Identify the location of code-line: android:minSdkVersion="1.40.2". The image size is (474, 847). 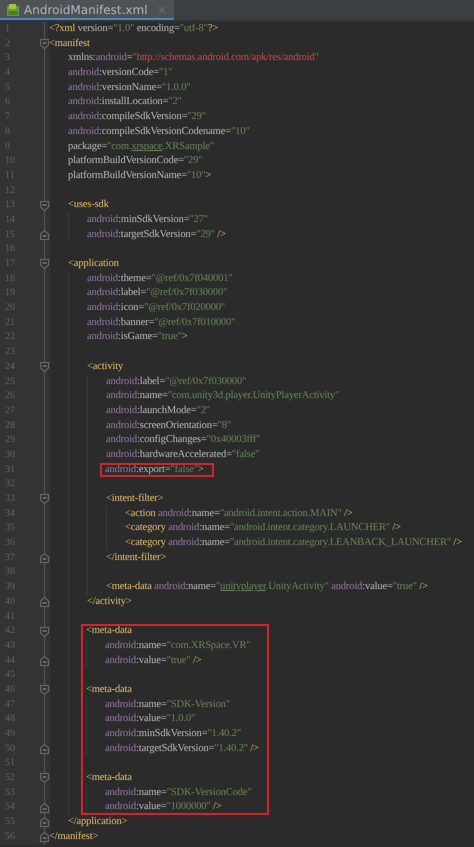
(173, 734).